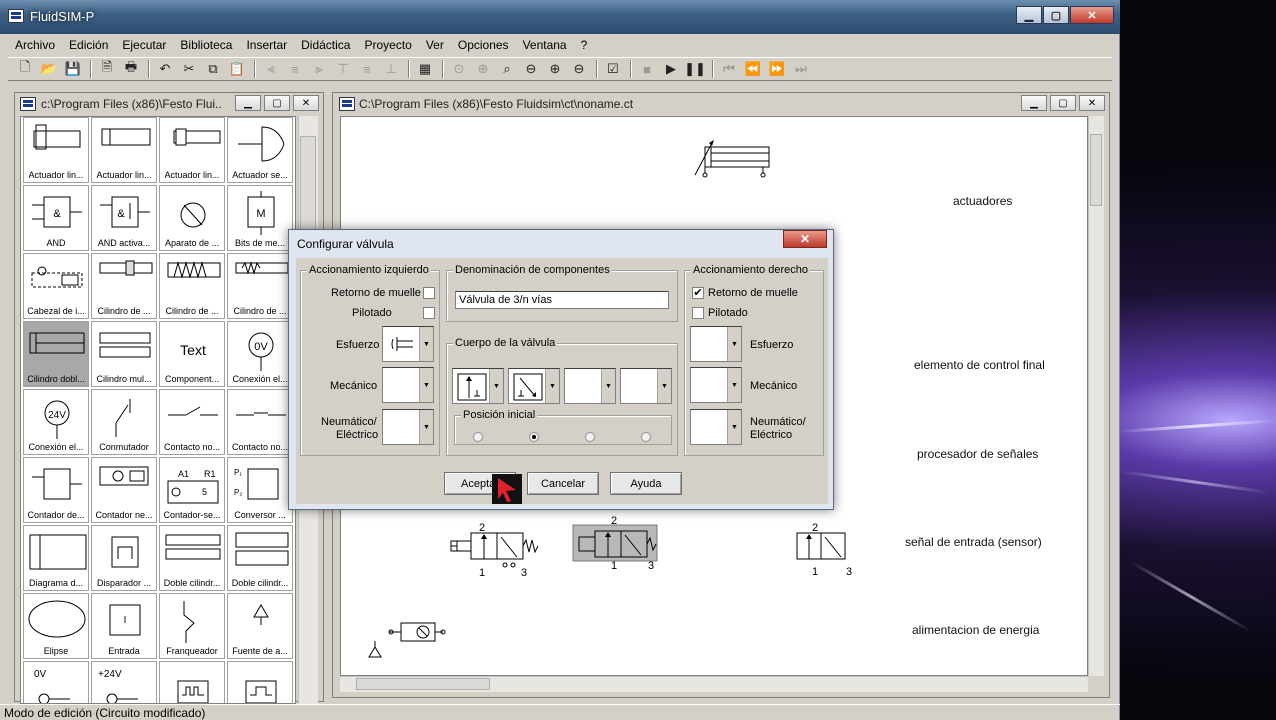 Image resolution: width=1276 pixels, height=720 pixels. What do you see at coordinates (714, 684) in the screenshot?
I see `circuit-hscrollbar` at bounding box center [714, 684].